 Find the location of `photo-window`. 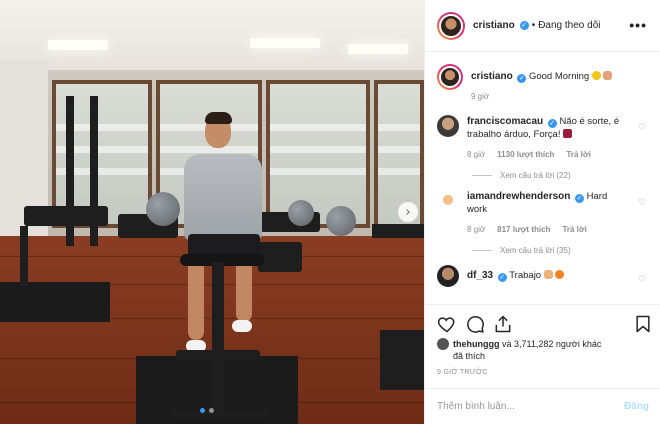

photo-window is located at coordinates (318, 154).